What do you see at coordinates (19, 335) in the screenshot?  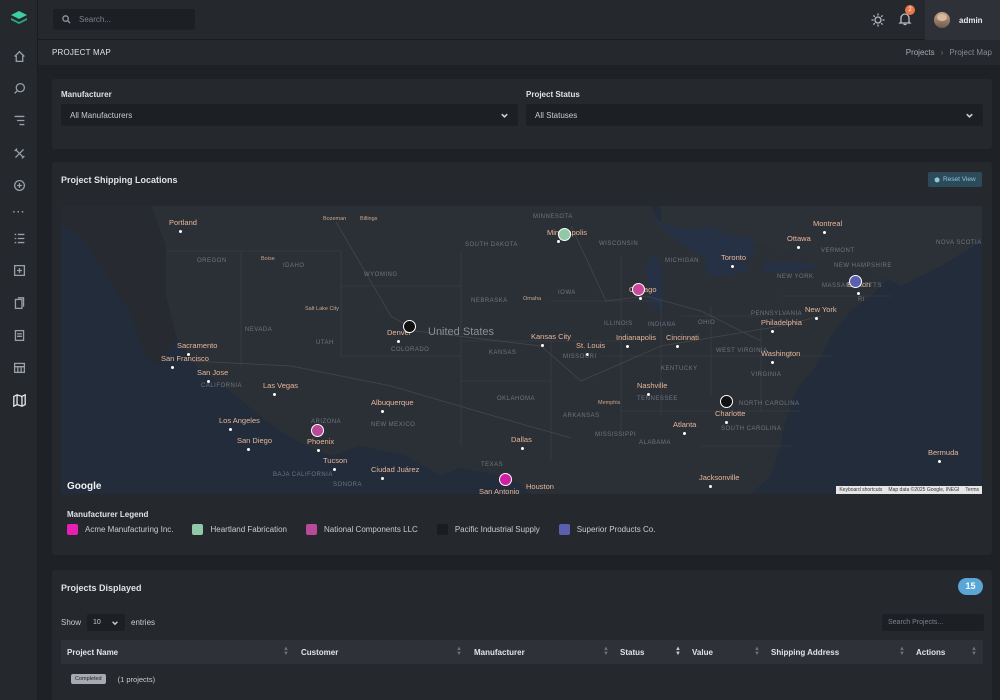 I see `document-list-icon` at bounding box center [19, 335].